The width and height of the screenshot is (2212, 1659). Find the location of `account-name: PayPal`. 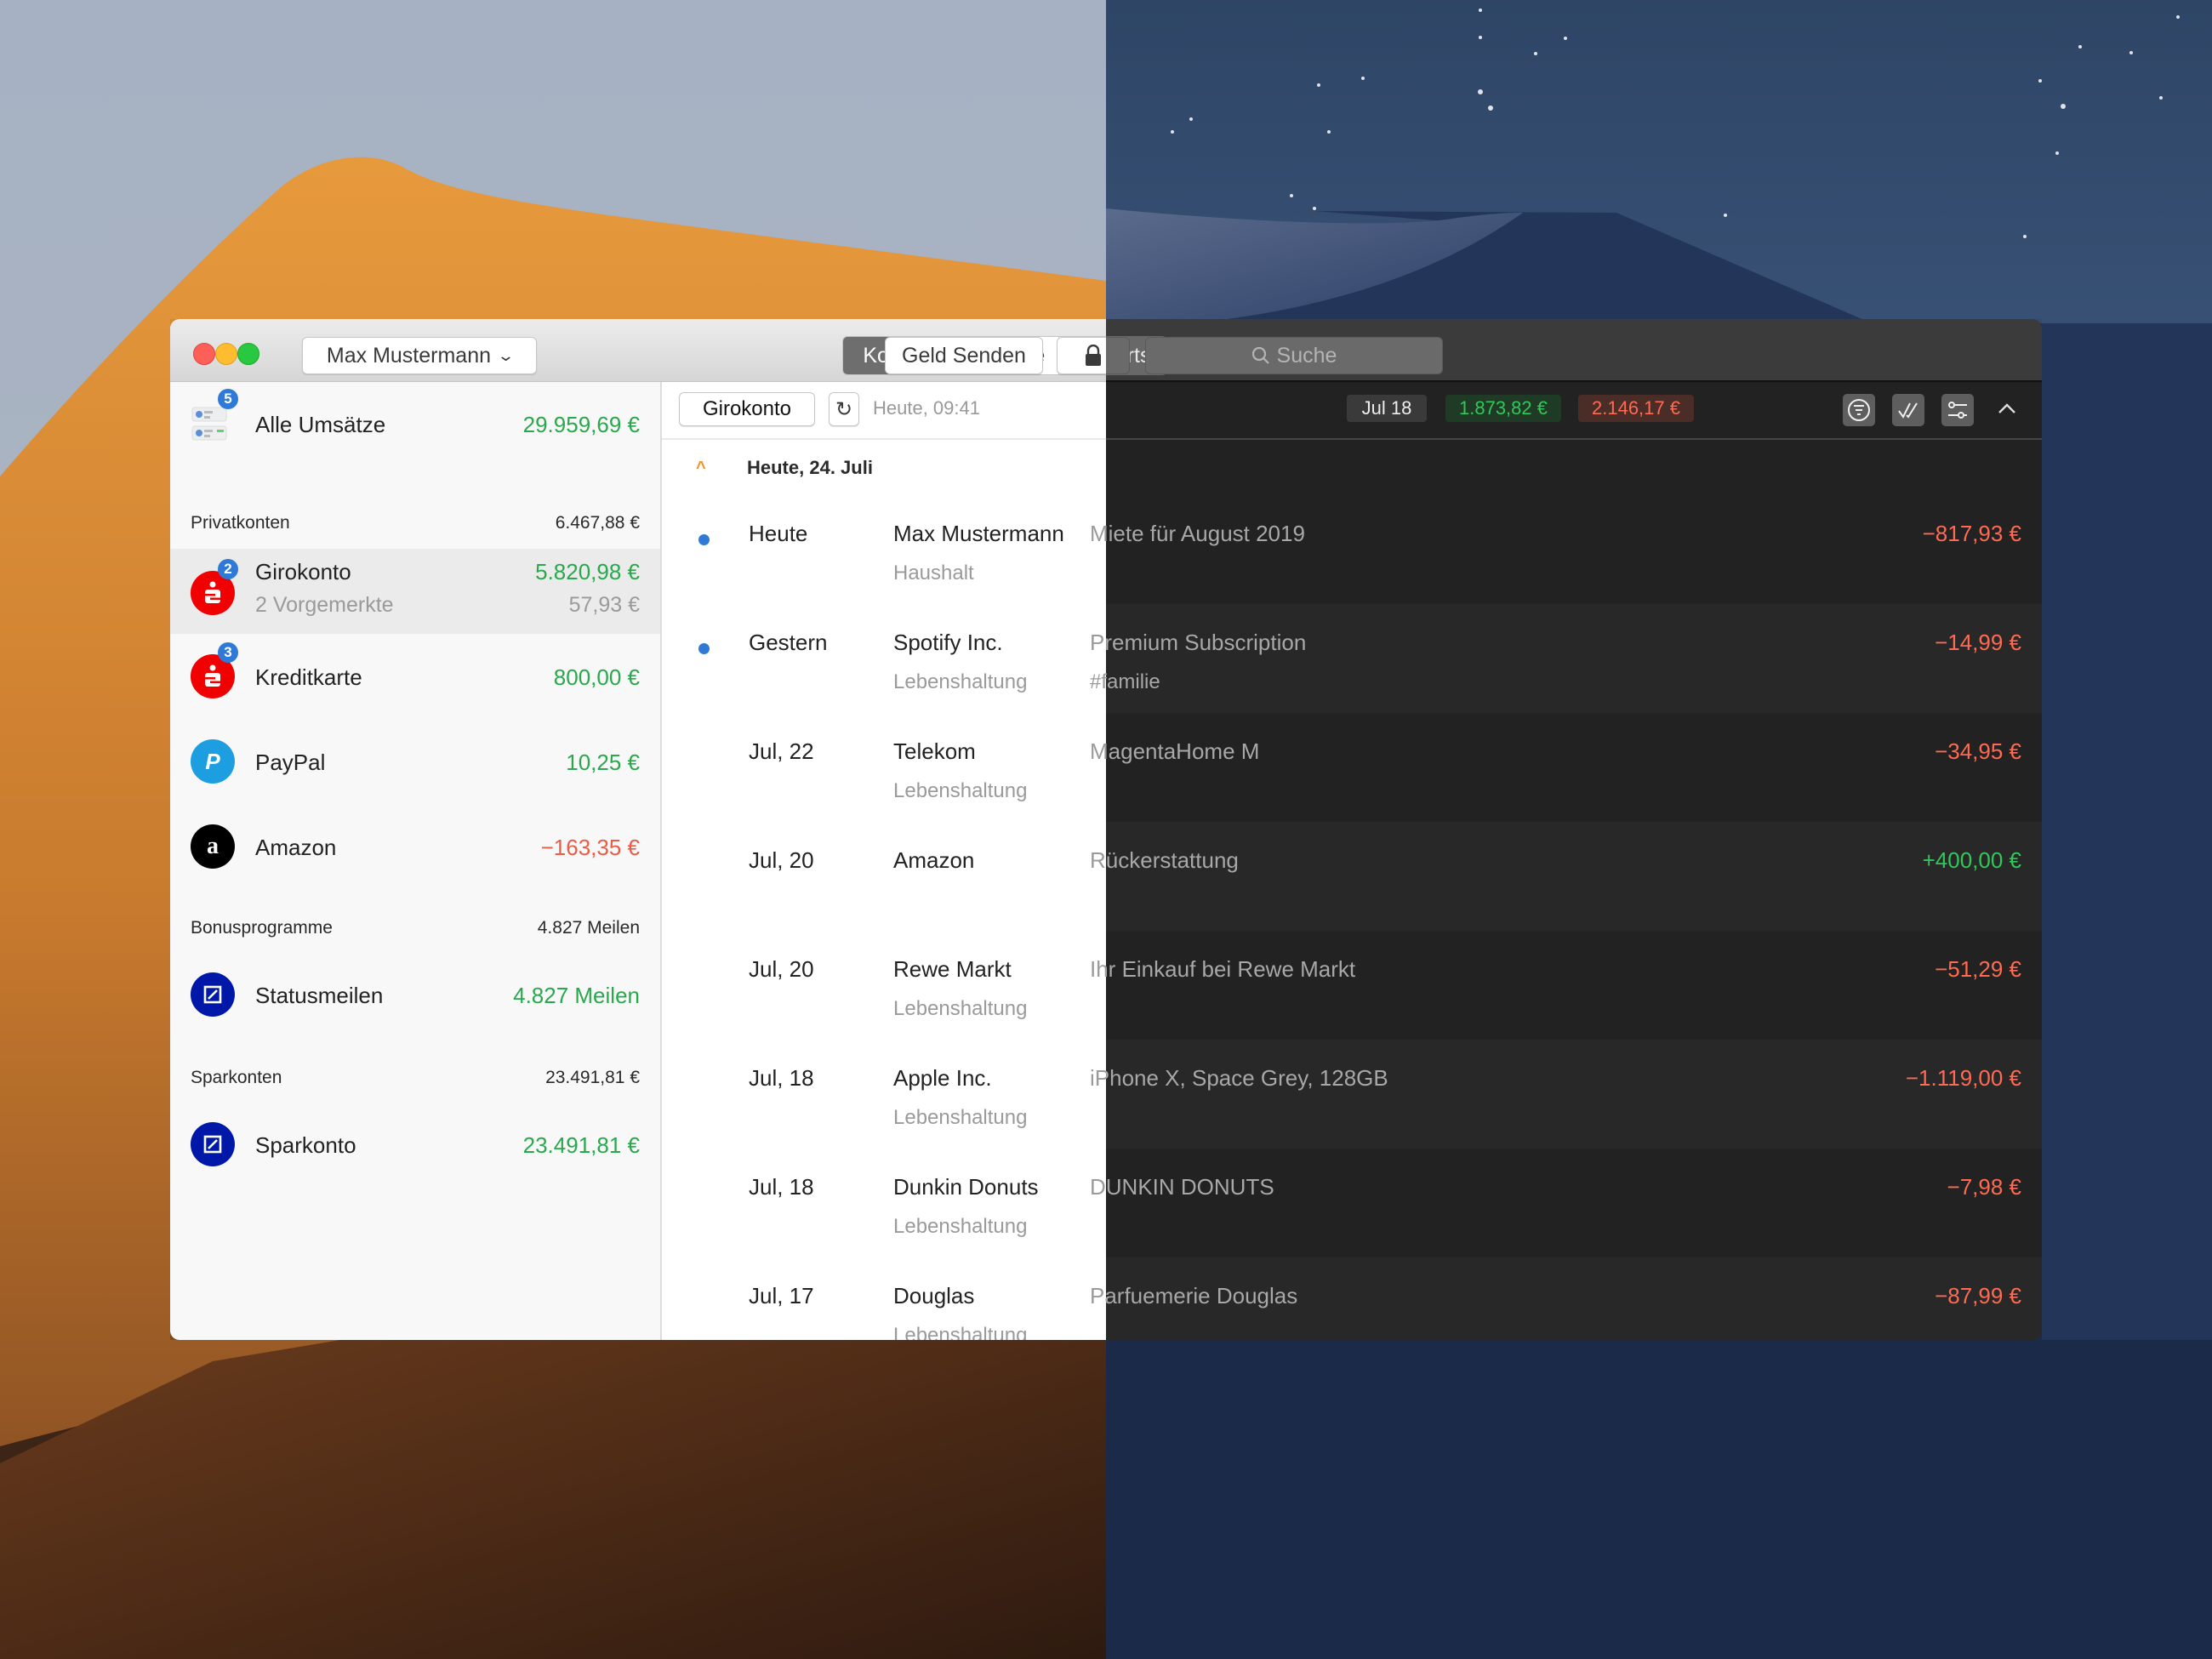

account-name: PayPal is located at coordinates (290, 762).